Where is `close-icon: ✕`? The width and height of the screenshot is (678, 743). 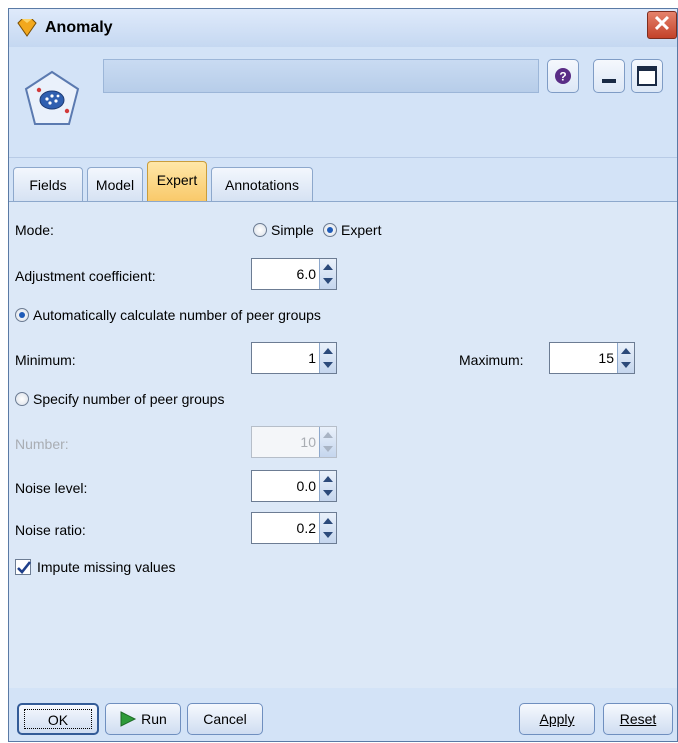 close-icon: ✕ is located at coordinates (662, 23).